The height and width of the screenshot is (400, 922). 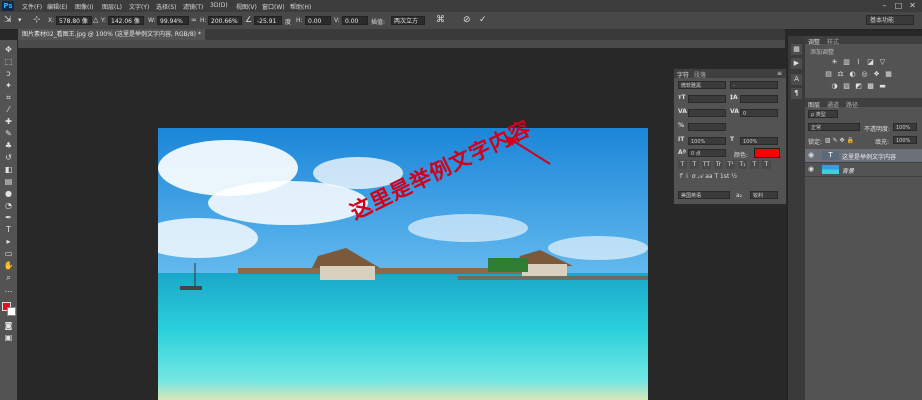 I want to click on width-field: 99.94%, so click(x=173, y=20).